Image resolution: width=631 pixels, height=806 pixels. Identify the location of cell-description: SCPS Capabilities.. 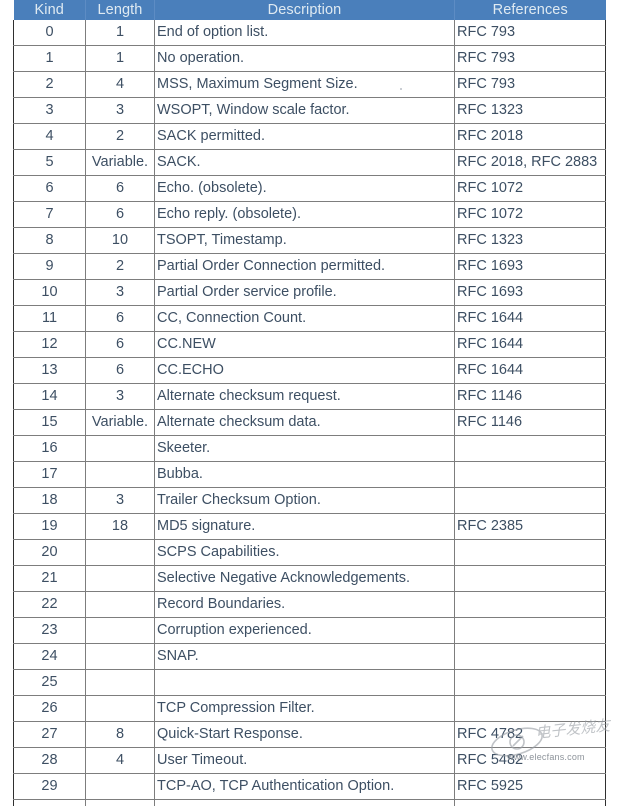
(305, 553).